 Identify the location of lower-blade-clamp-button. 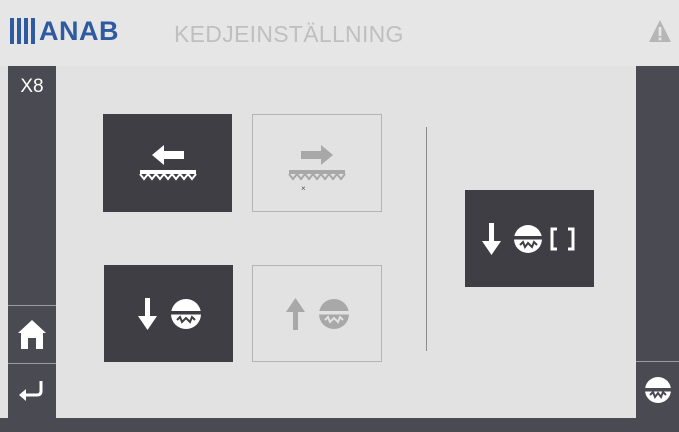
(529, 238).